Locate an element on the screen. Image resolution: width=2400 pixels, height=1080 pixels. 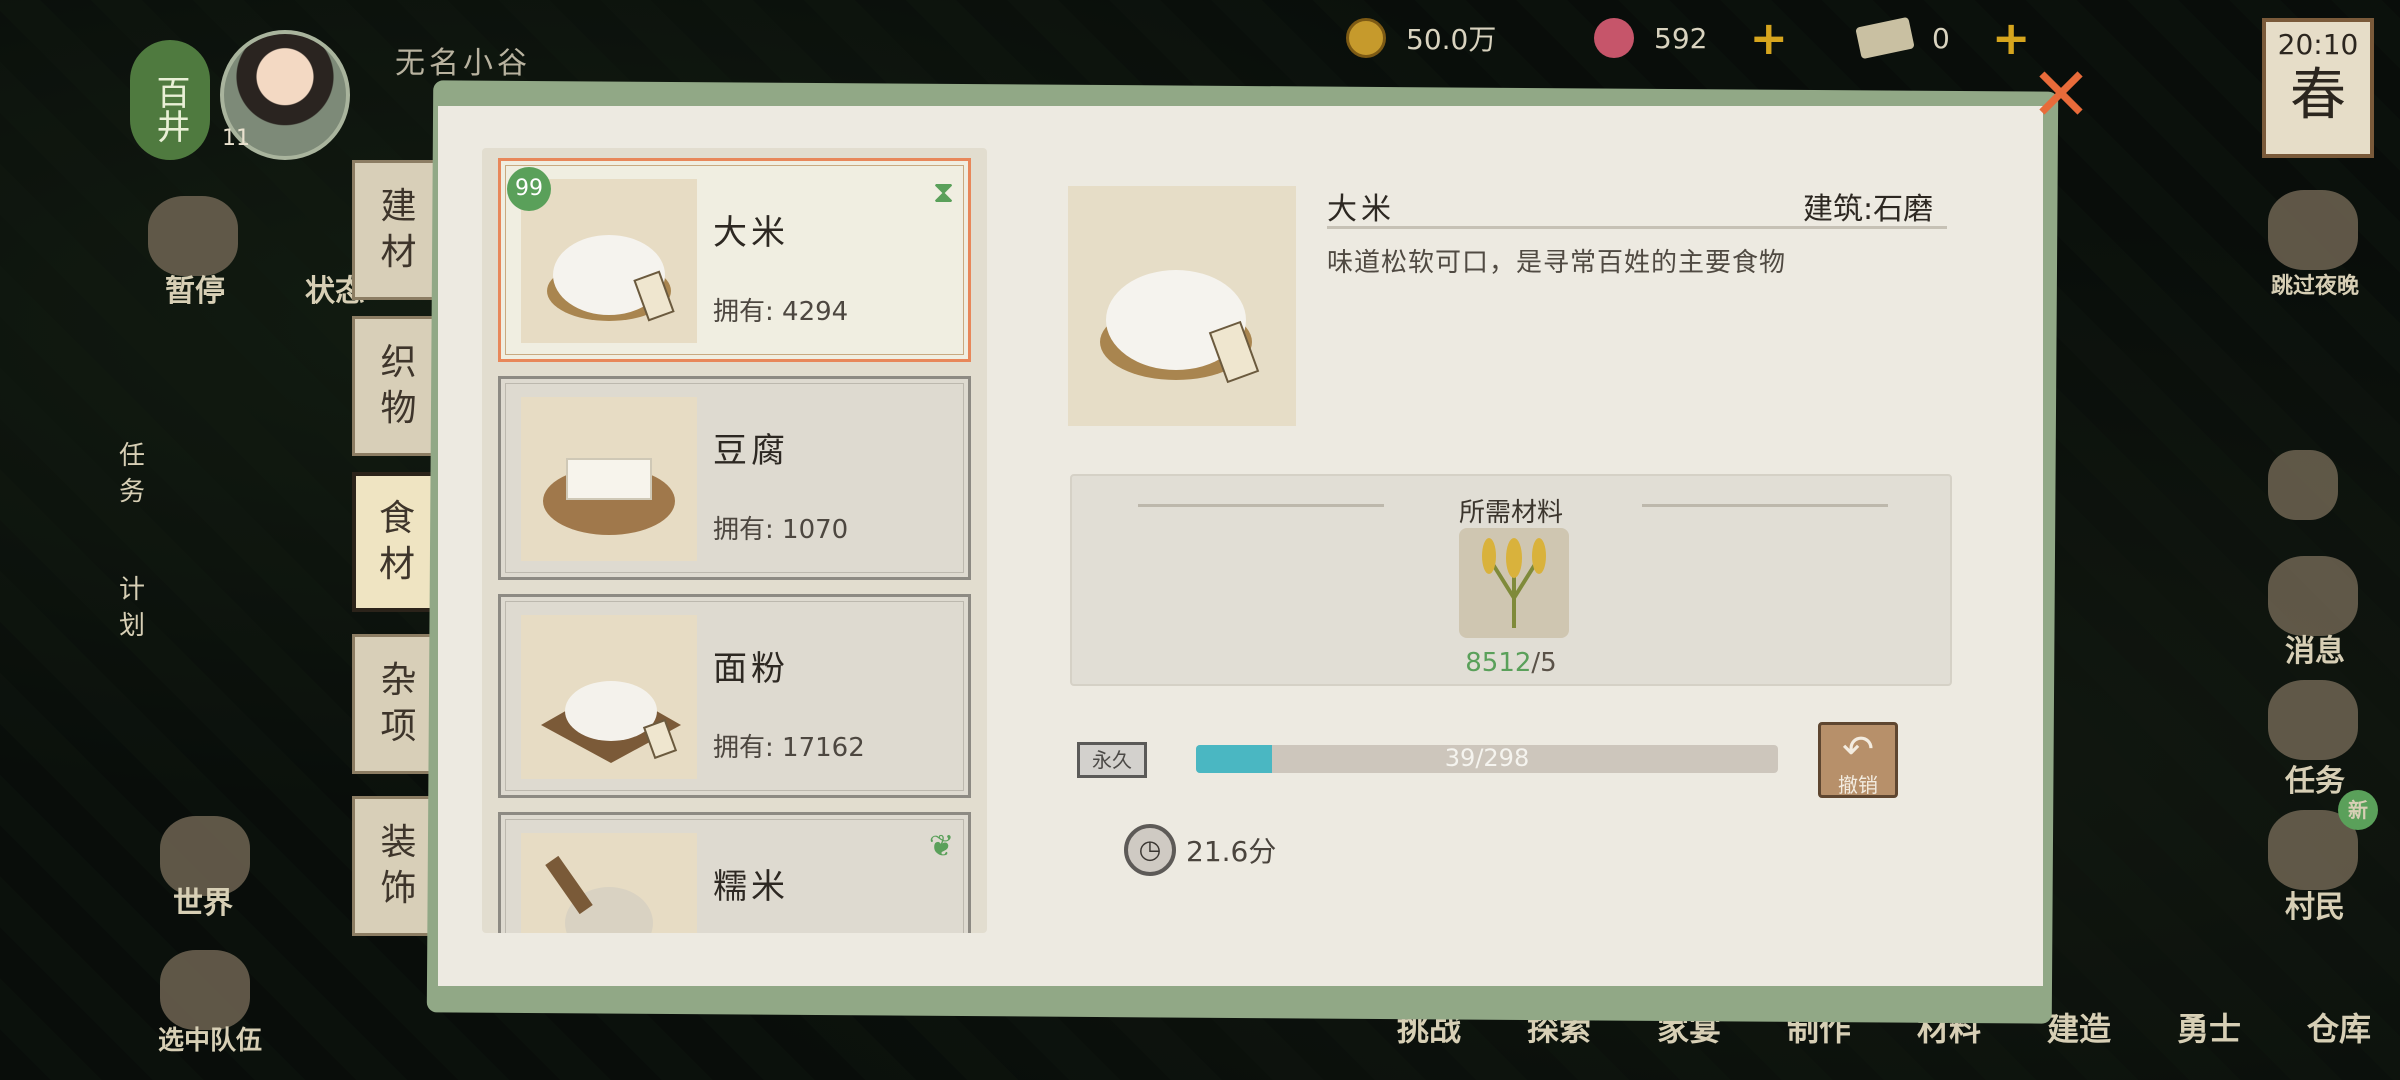
glutinous-rice-icon is located at coordinates (609, 883).